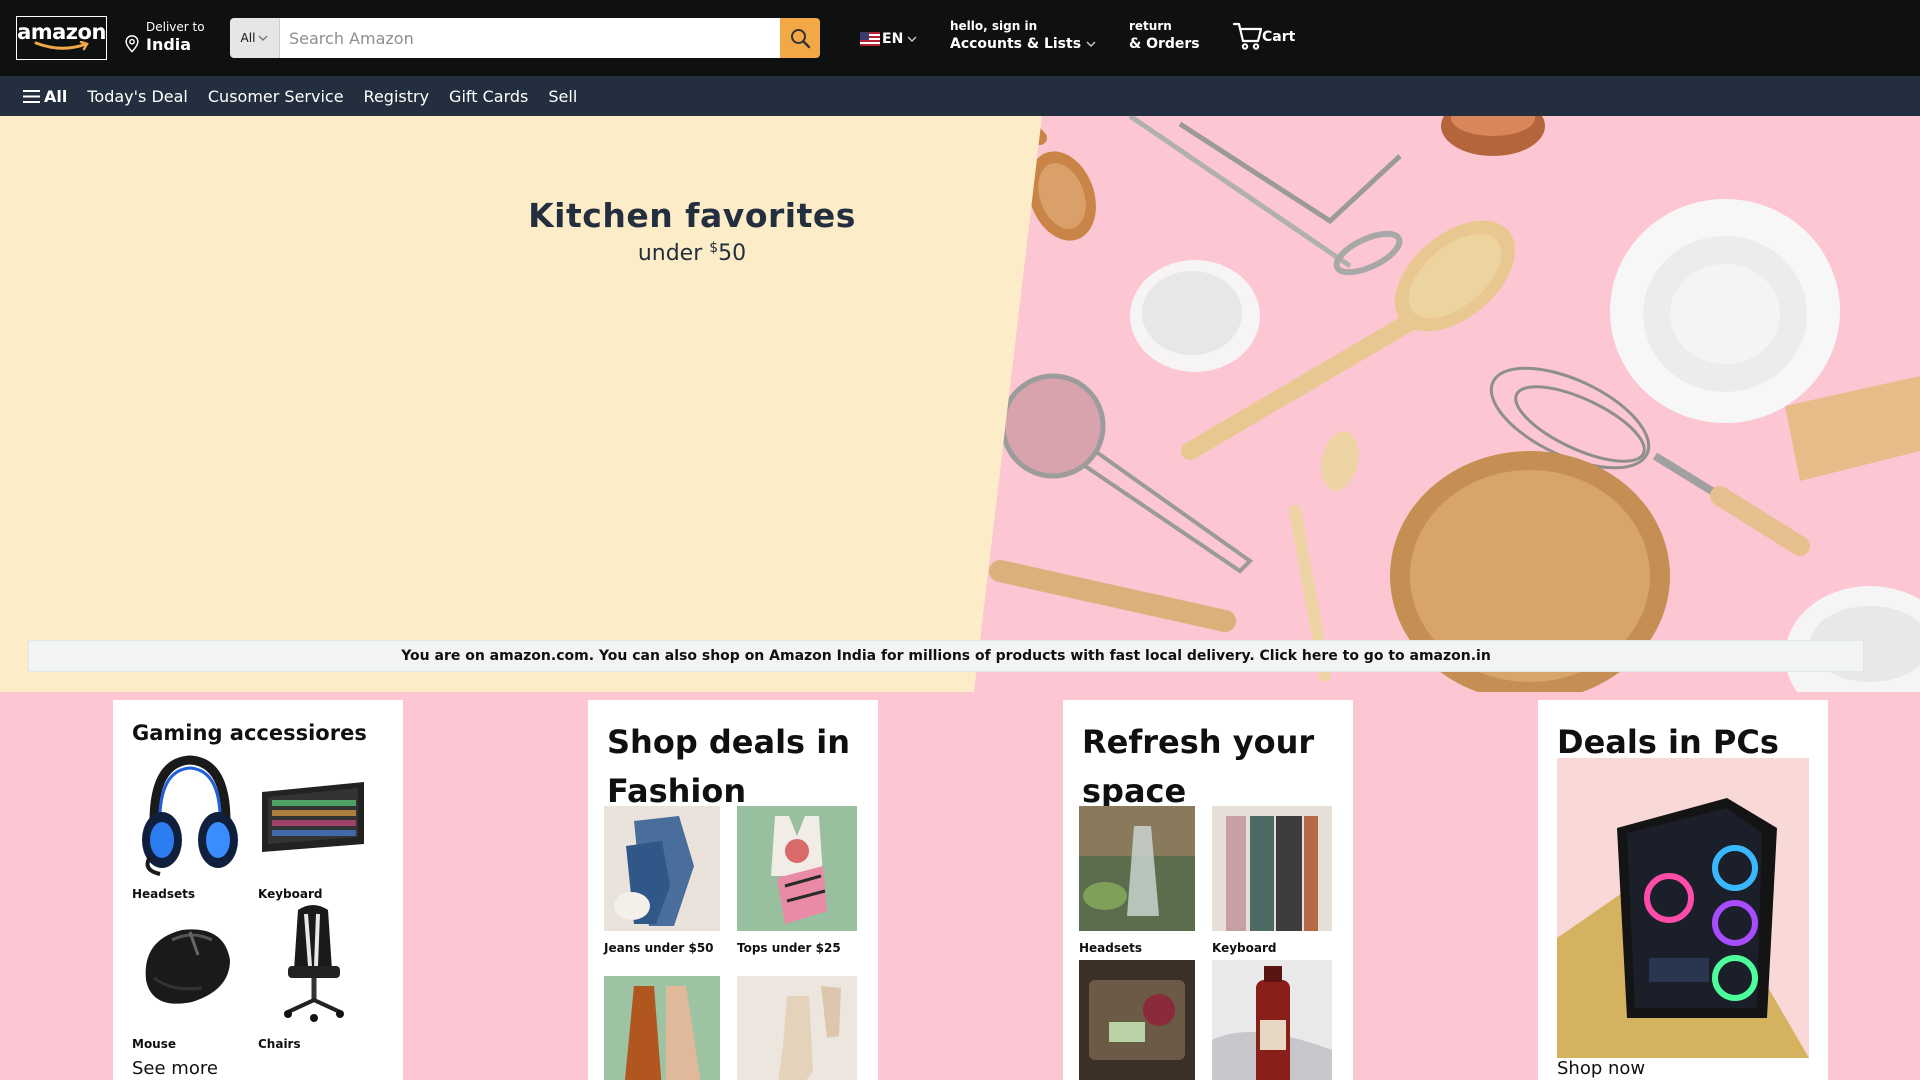  I want to click on account-menu: hello, sign in Accounts & Lists, so click(1023, 36).